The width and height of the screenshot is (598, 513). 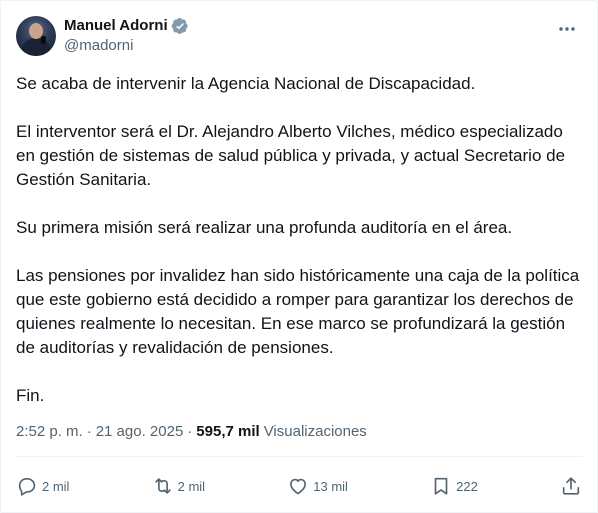 I want to click on name-row: Manuel Adorni, so click(x=126, y=26).